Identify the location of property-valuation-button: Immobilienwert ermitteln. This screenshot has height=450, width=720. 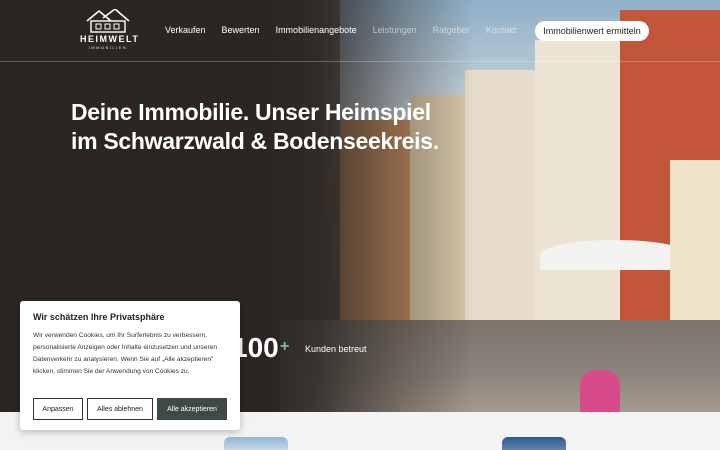
(592, 31).